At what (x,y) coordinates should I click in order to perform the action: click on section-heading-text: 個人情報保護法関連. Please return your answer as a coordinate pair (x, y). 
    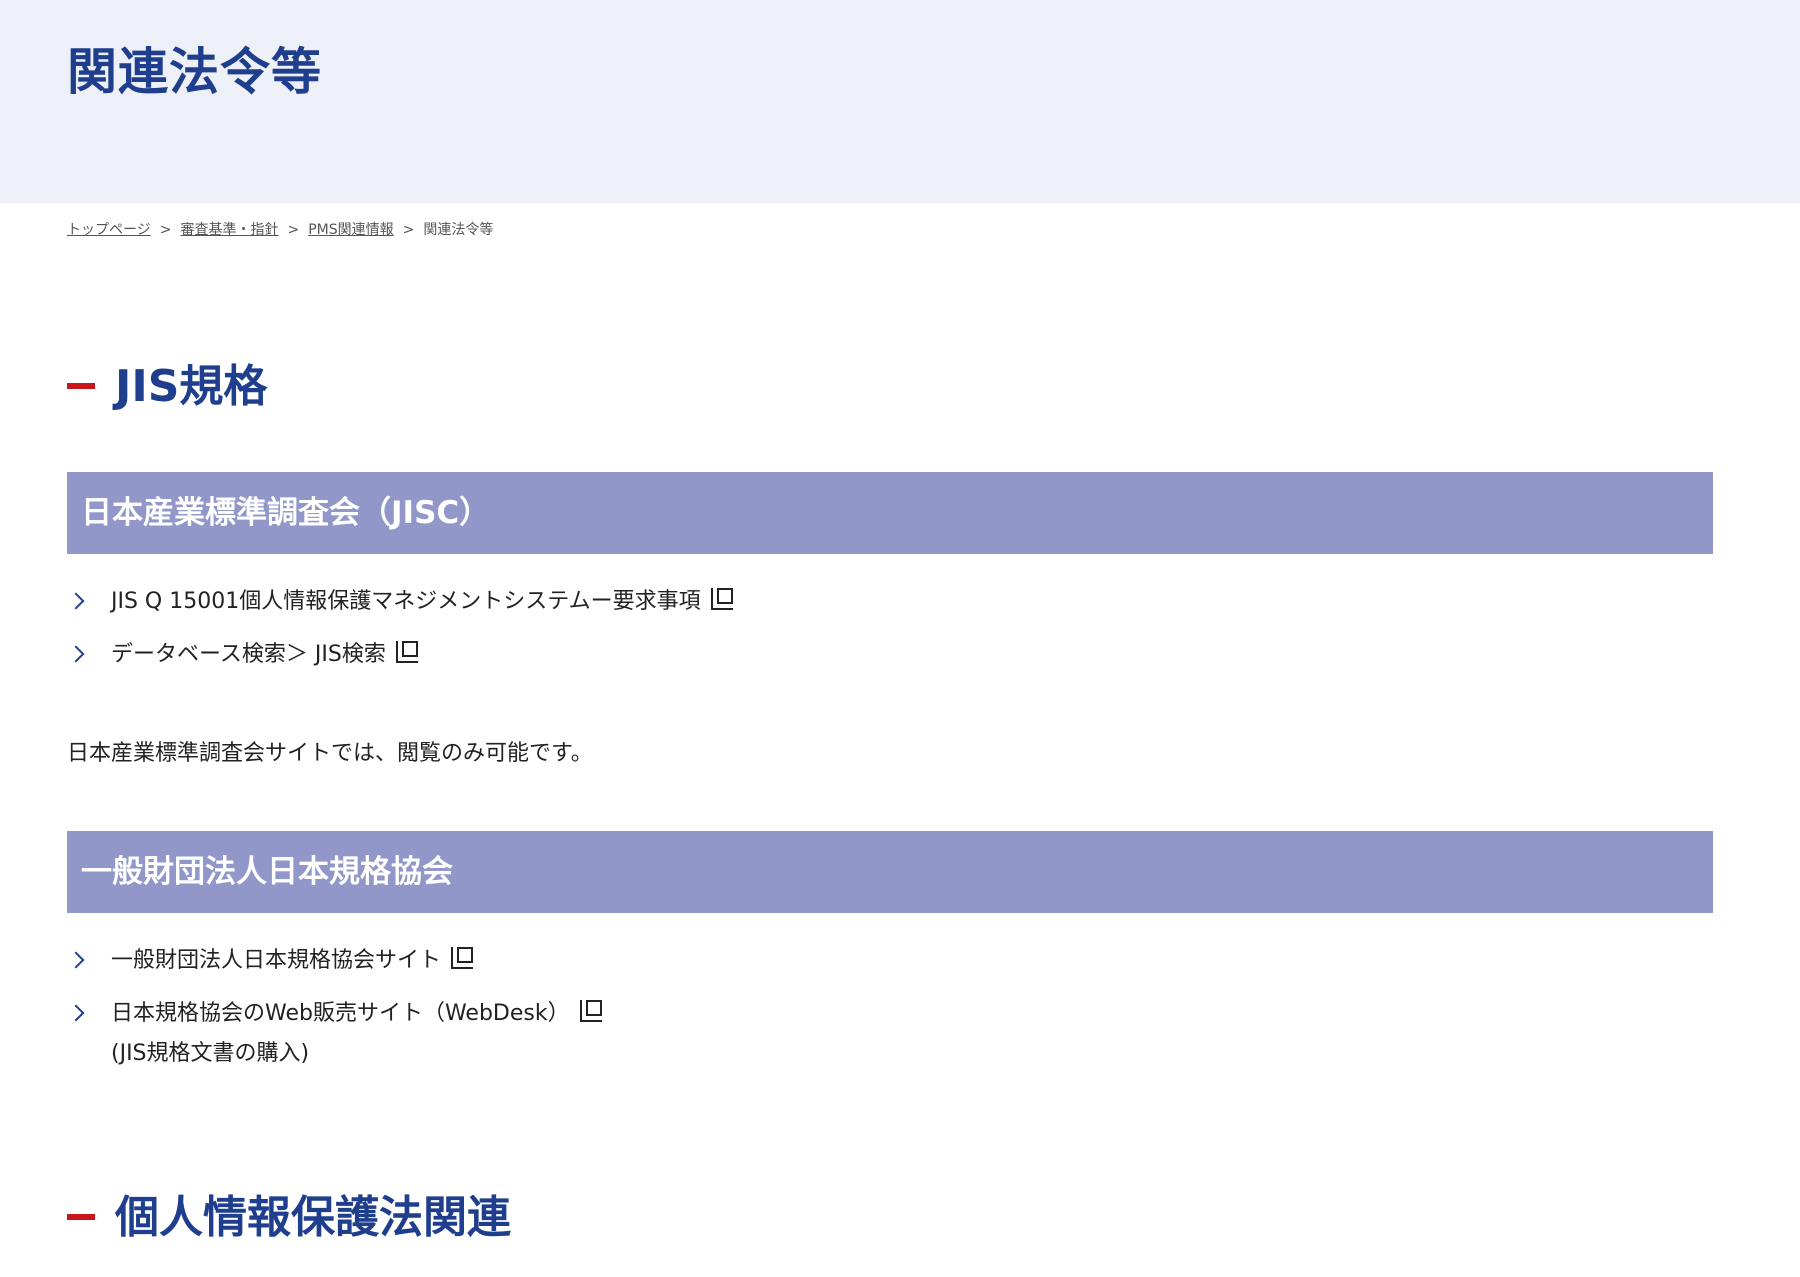
    Looking at the image, I should click on (313, 1217).